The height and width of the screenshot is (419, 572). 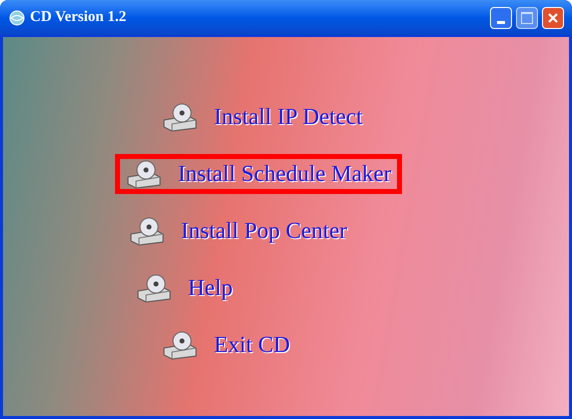 I want to click on globe-icon, so click(x=17, y=17).